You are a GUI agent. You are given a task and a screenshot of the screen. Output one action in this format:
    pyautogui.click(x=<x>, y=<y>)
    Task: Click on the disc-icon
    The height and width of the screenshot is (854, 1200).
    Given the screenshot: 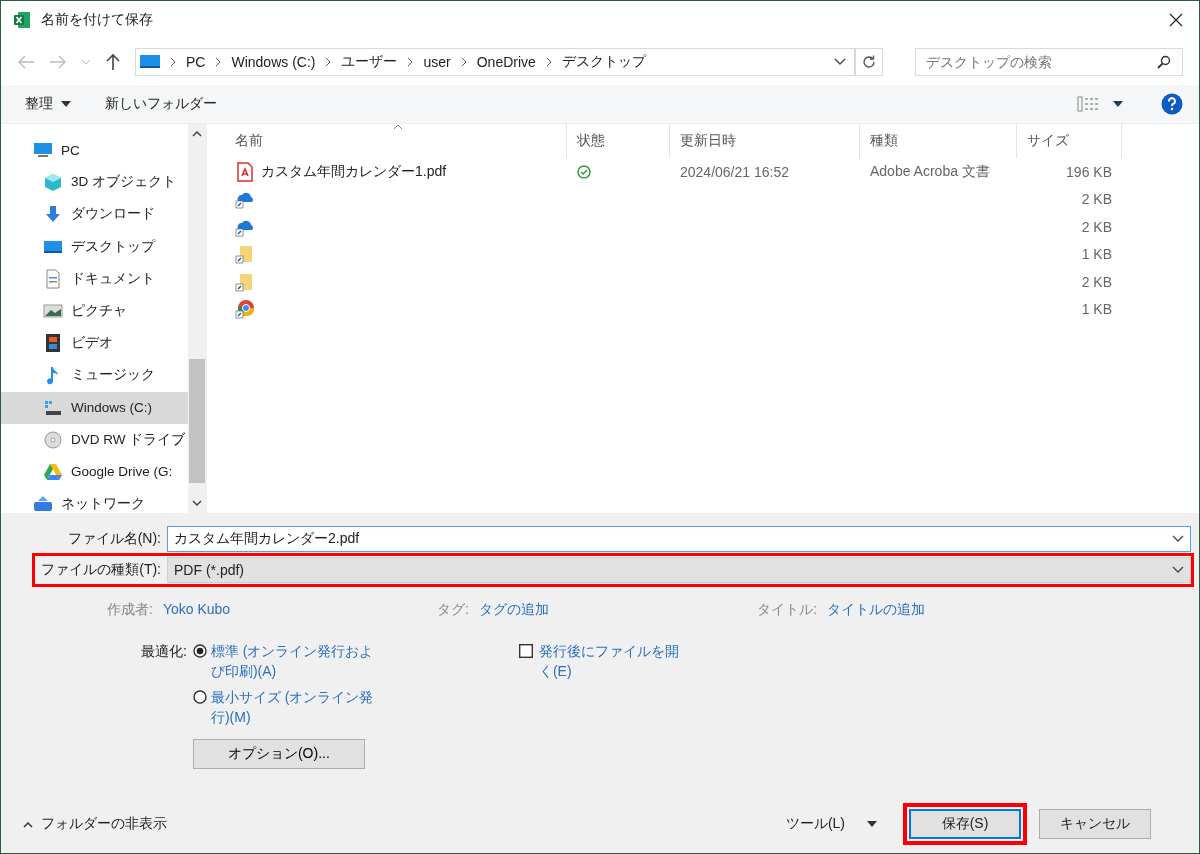 What is the action you would take?
    pyautogui.click(x=53, y=439)
    